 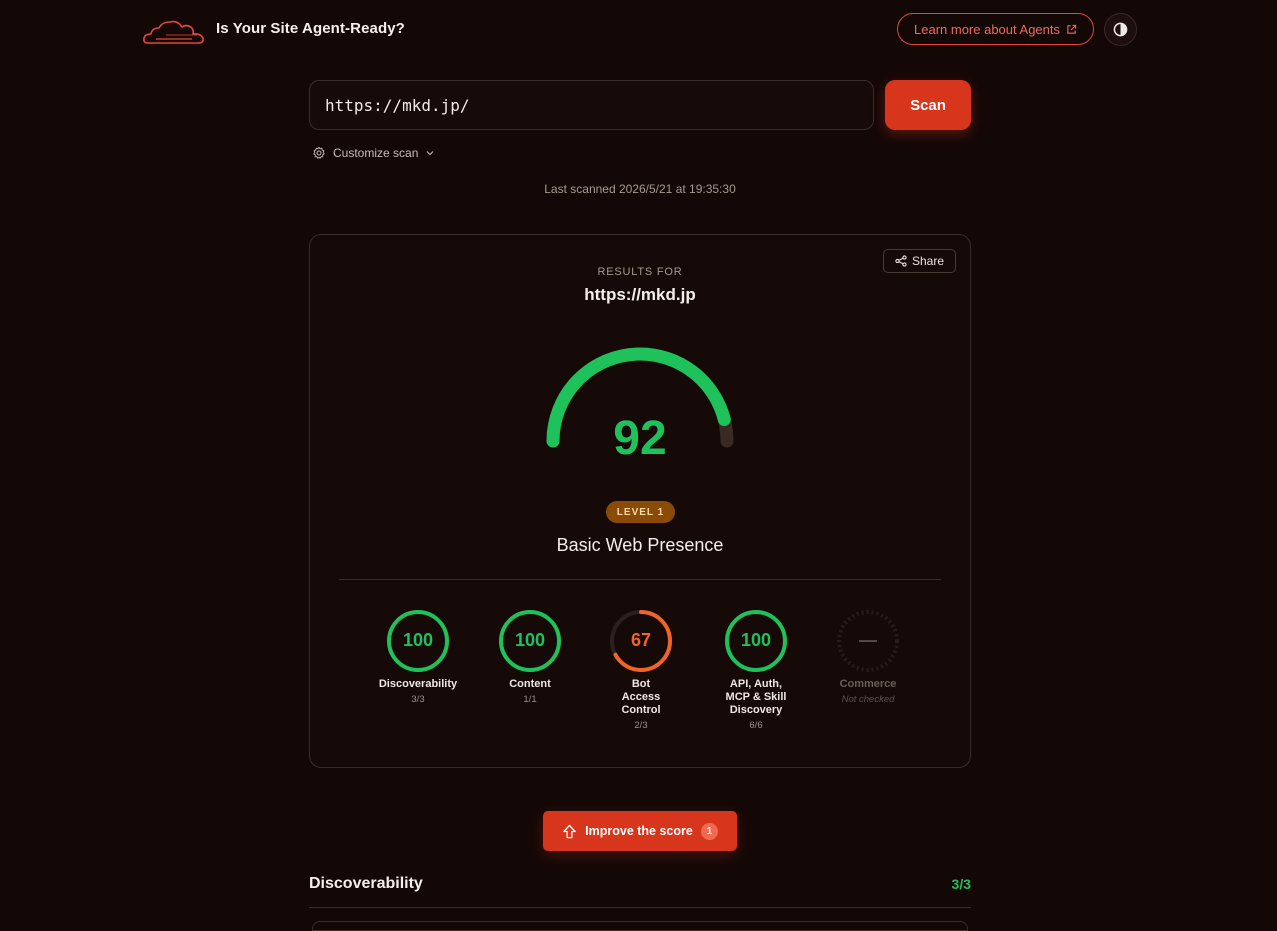 What do you see at coordinates (174, 30) in the screenshot?
I see `cloud-logo-icon` at bounding box center [174, 30].